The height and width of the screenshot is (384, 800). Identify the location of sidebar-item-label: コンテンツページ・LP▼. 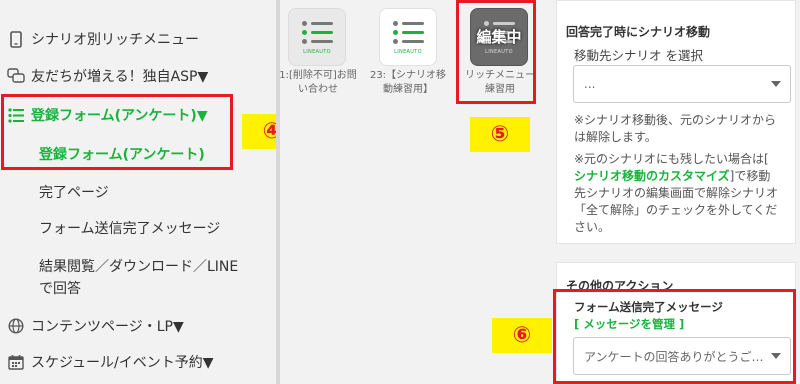
(107, 327).